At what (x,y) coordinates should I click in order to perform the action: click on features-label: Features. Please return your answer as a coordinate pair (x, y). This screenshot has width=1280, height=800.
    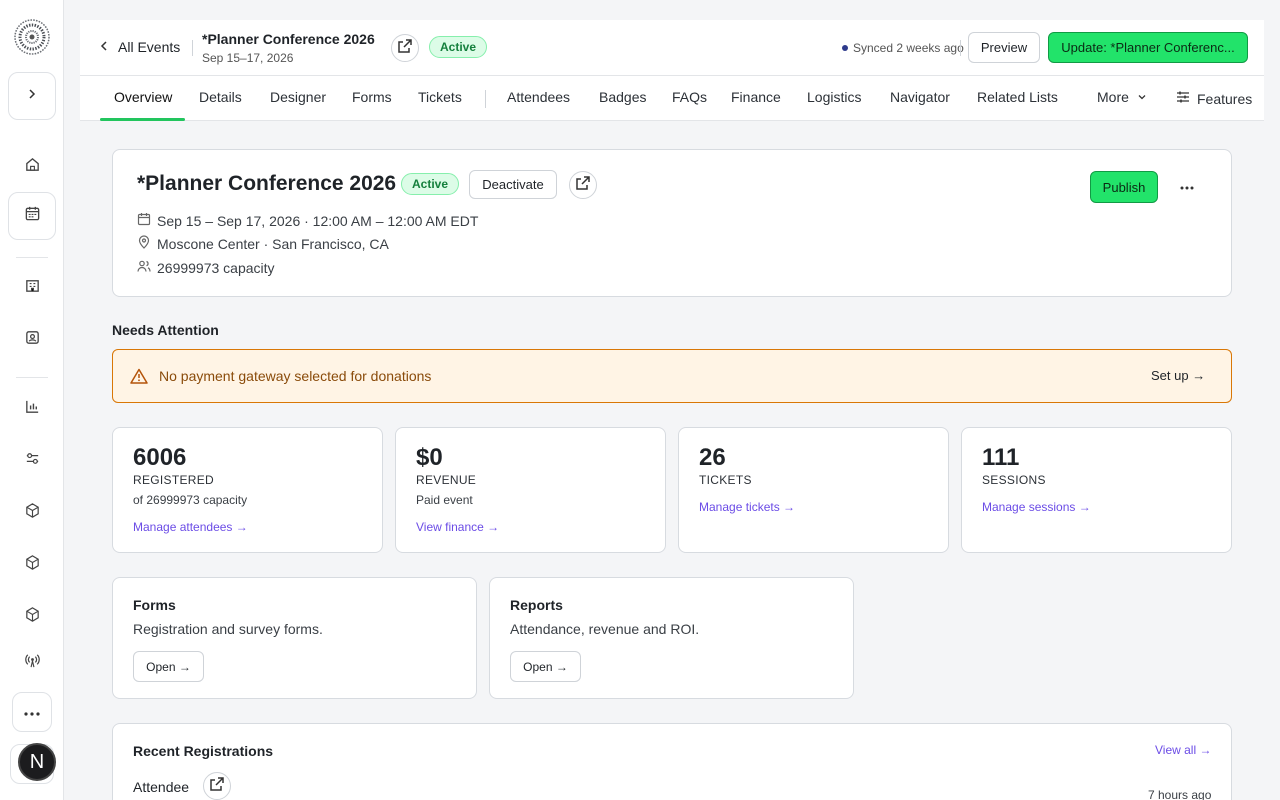
    Looking at the image, I should click on (1225, 98).